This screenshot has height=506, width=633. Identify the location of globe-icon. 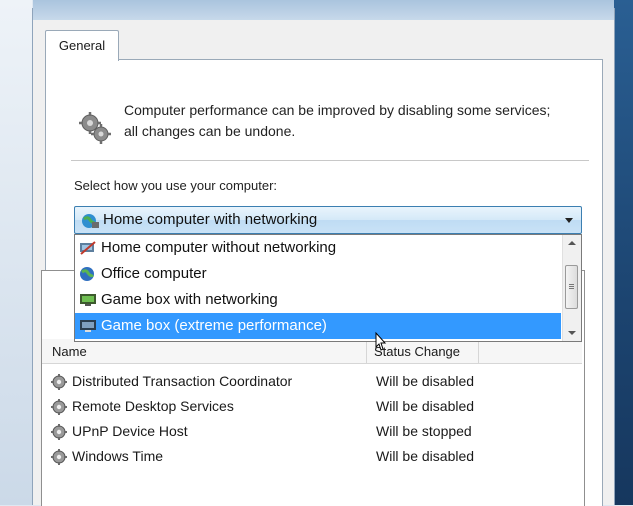
(87, 274).